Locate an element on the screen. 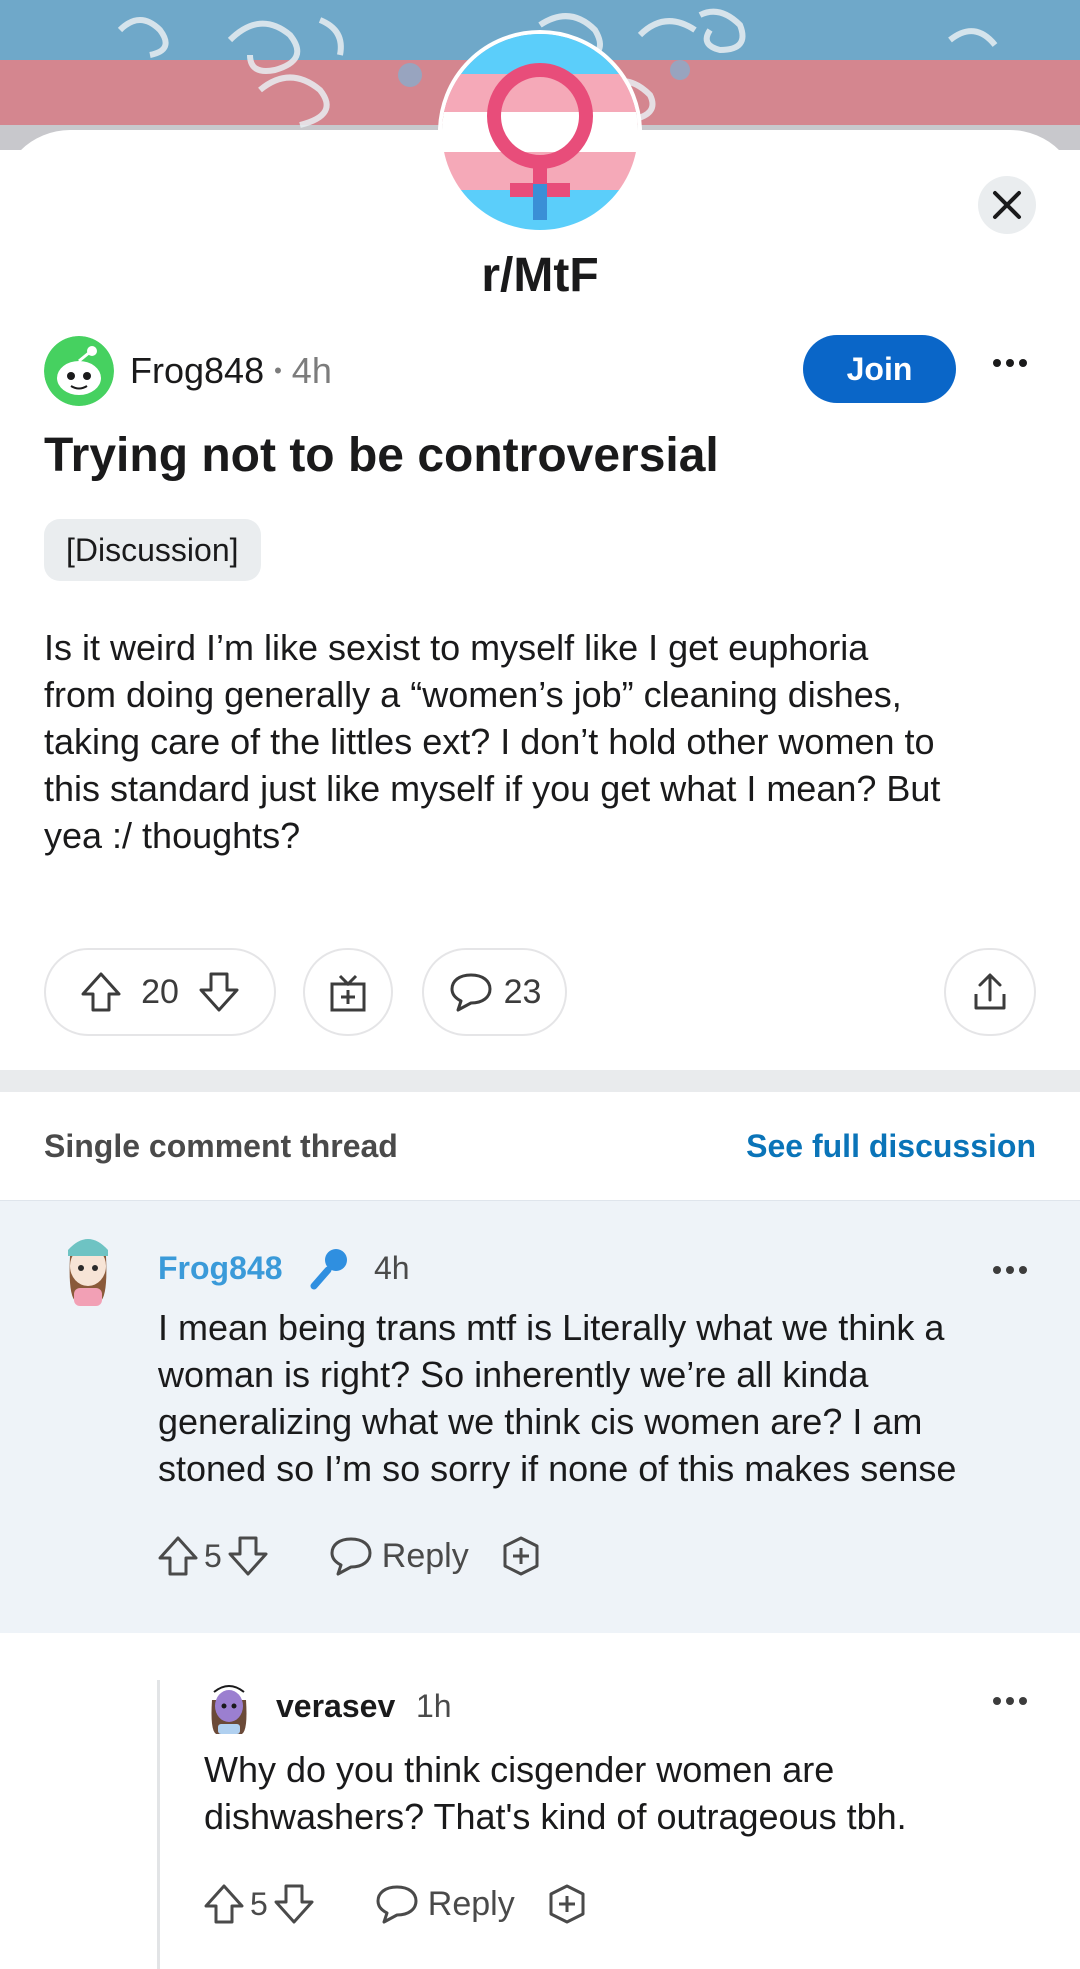 Image resolution: width=1080 pixels, height=1969 pixels. subreddit-avatar is located at coordinates (540, 132).